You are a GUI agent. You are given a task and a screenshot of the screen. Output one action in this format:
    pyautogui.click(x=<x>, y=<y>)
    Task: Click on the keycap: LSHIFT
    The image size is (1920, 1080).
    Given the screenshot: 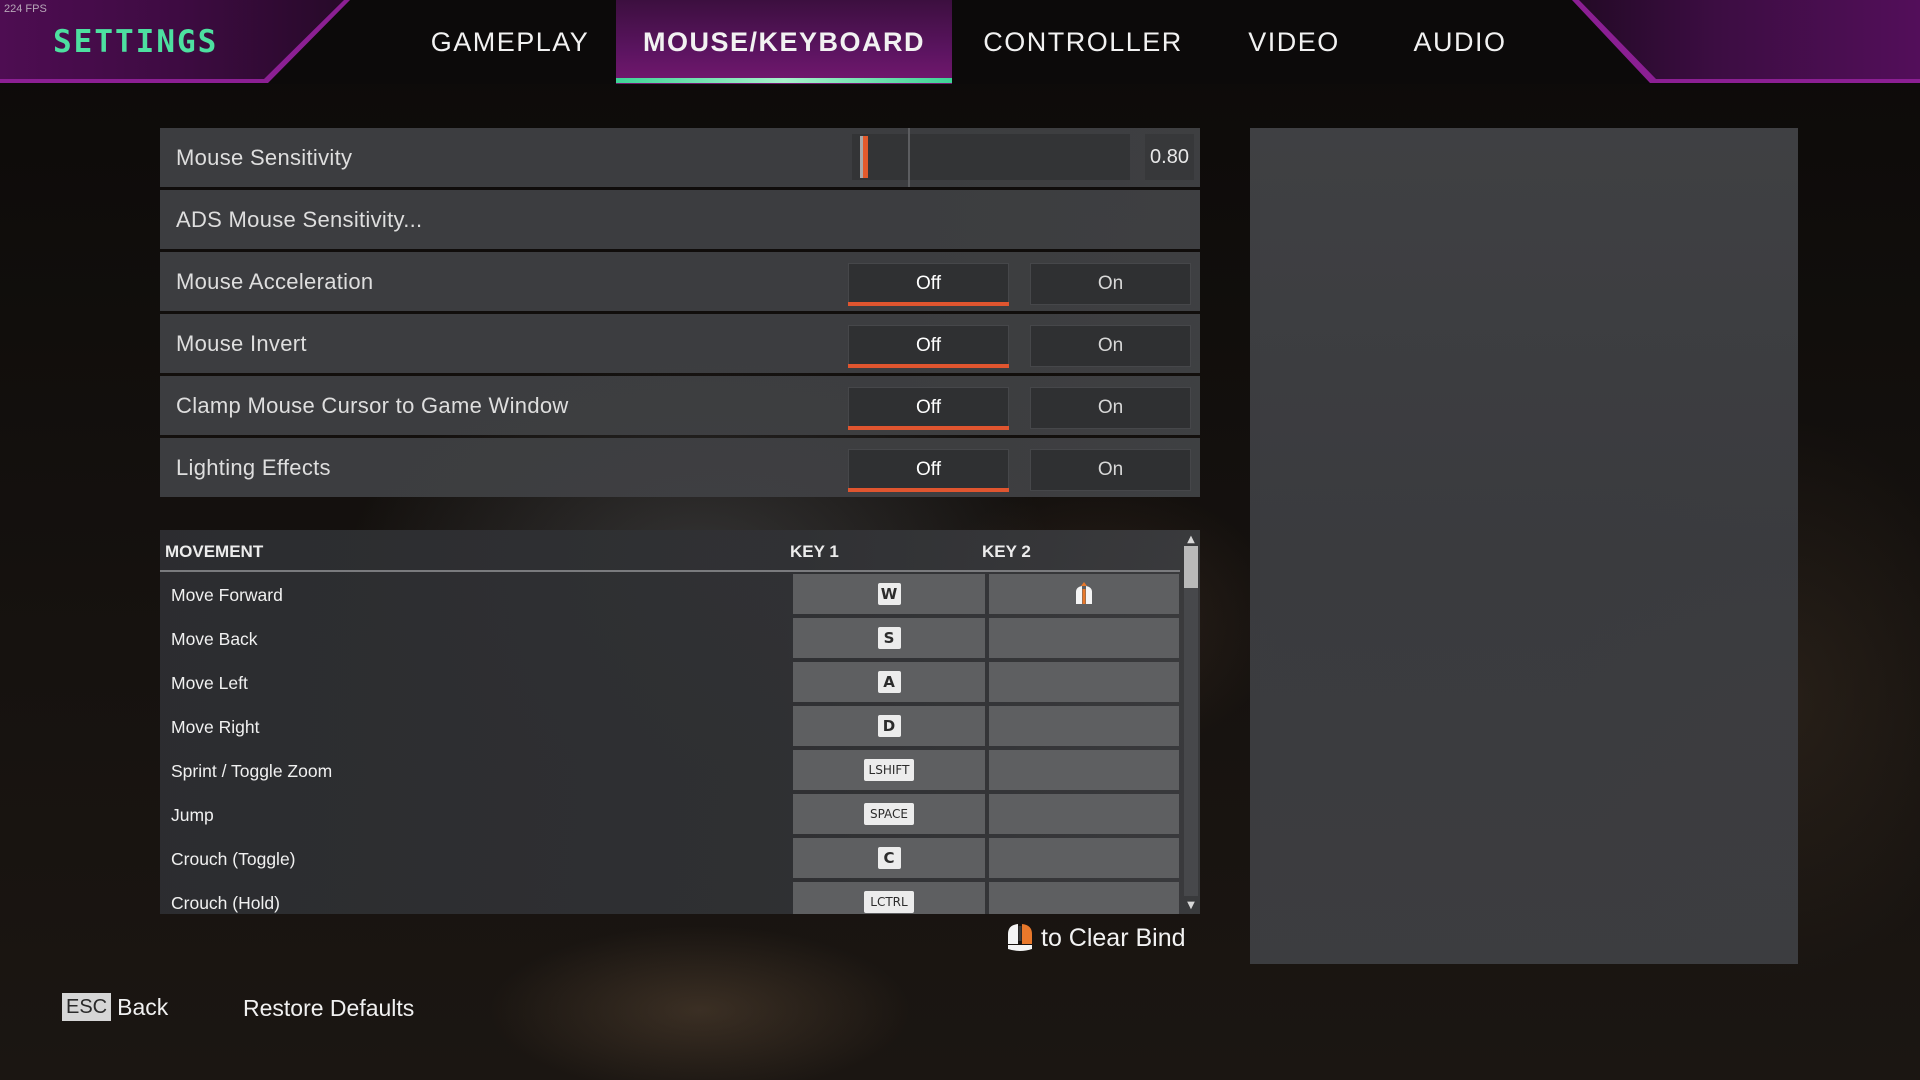 What is the action you would take?
    pyautogui.click(x=889, y=770)
    